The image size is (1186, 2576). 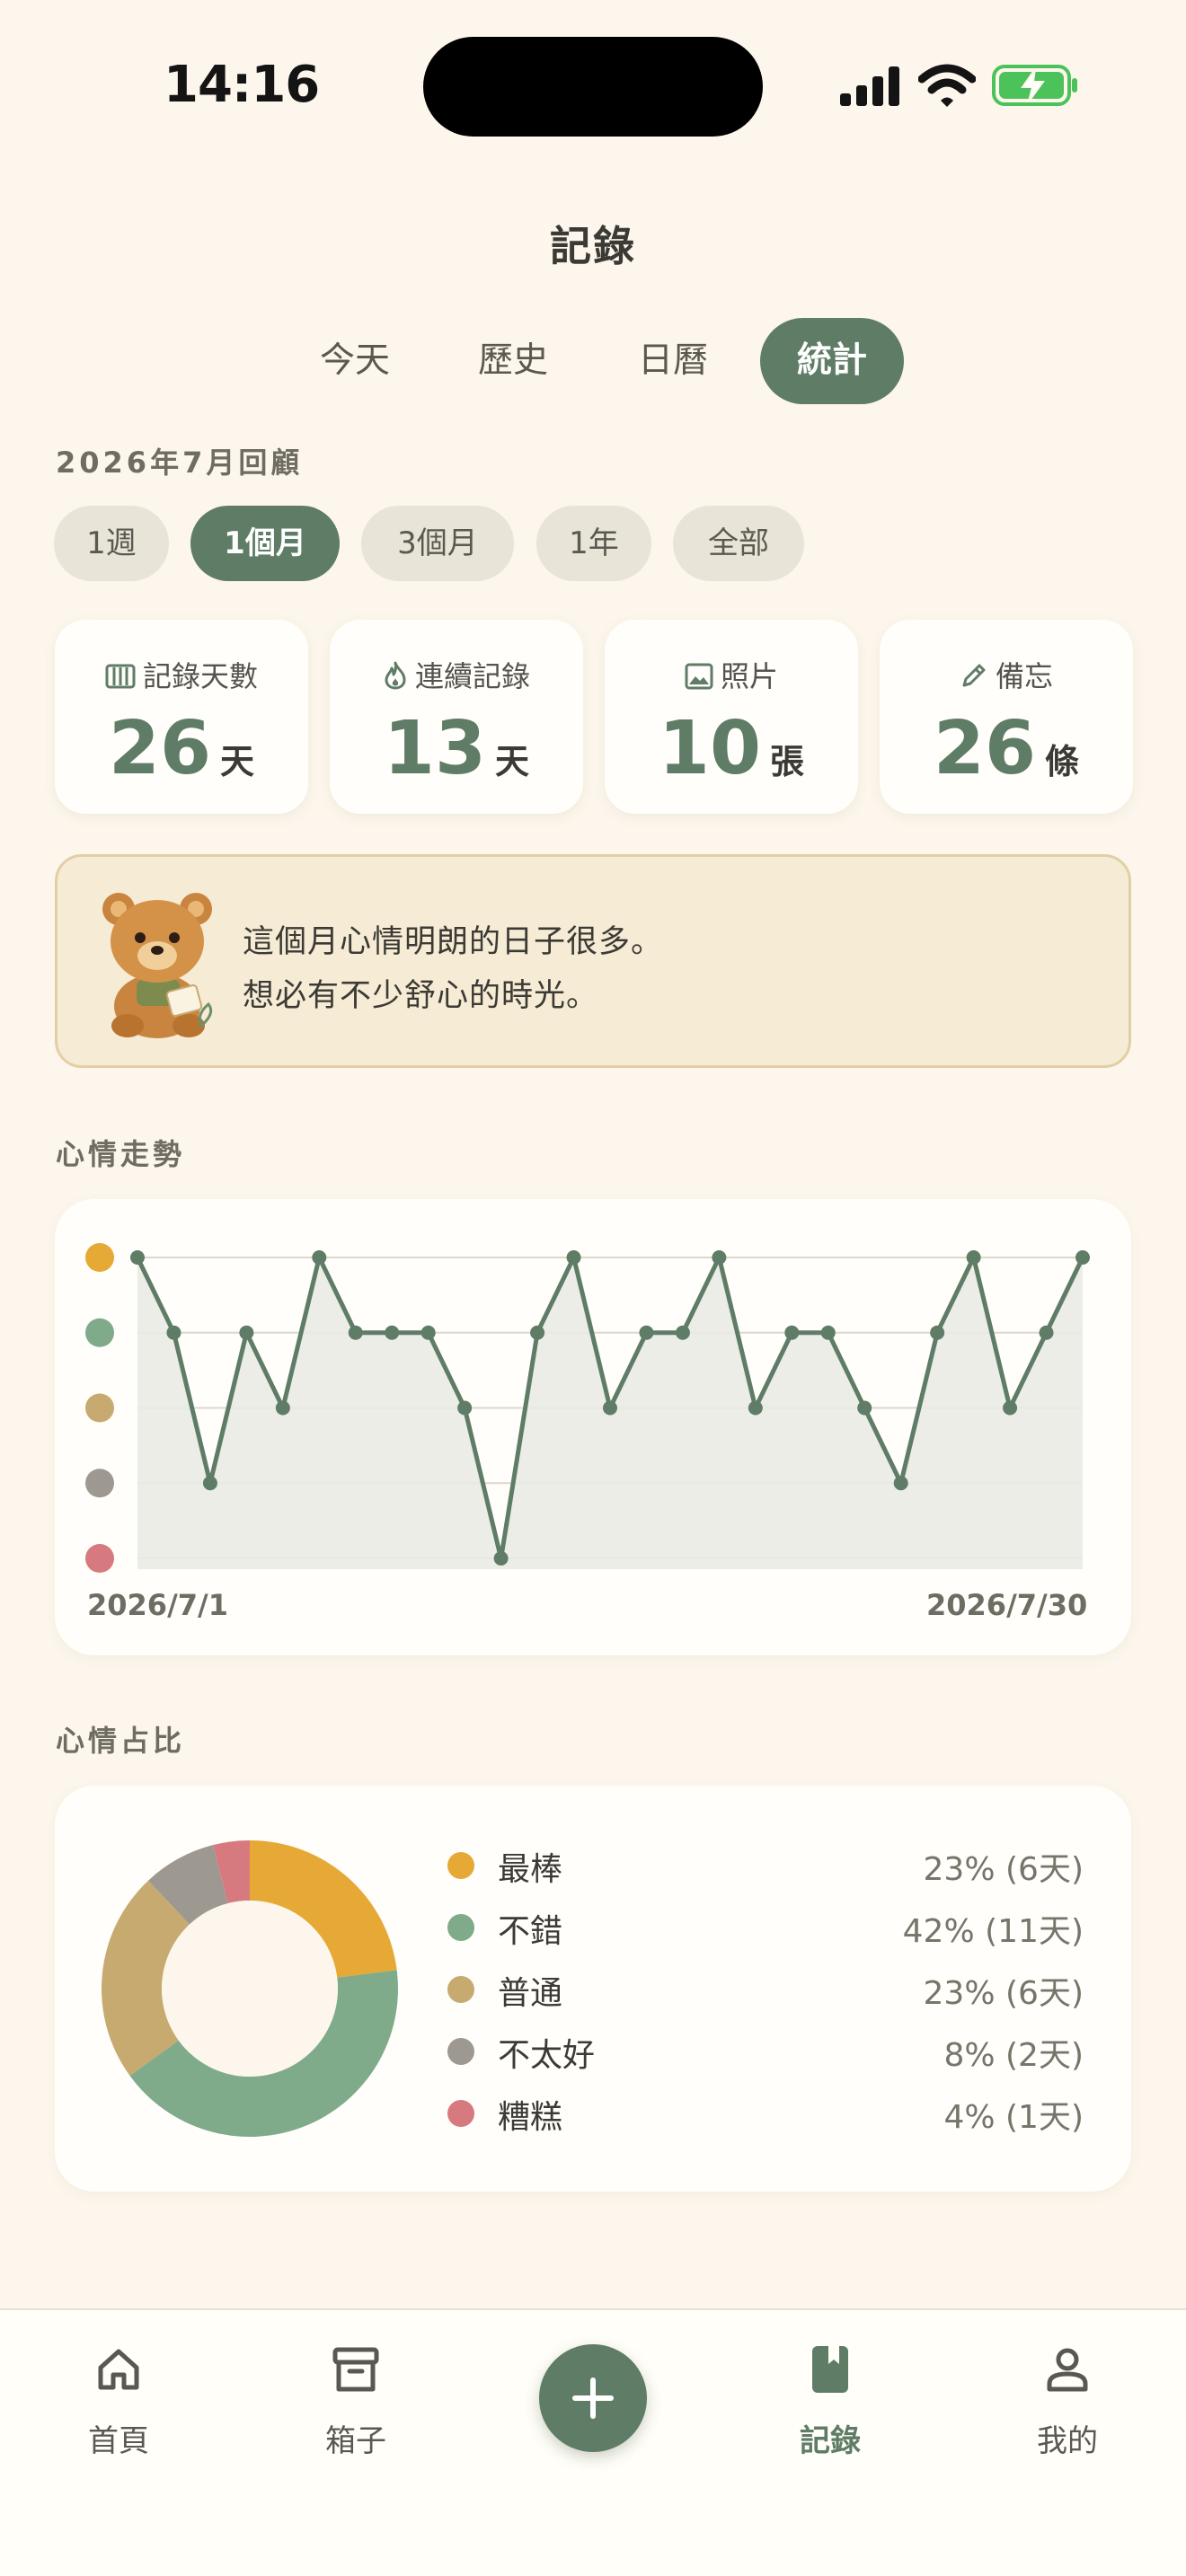 What do you see at coordinates (1013, 2117) in the screenshot?
I see `legend-value: 4% (1天)` at bounding box center [1013, 2117].